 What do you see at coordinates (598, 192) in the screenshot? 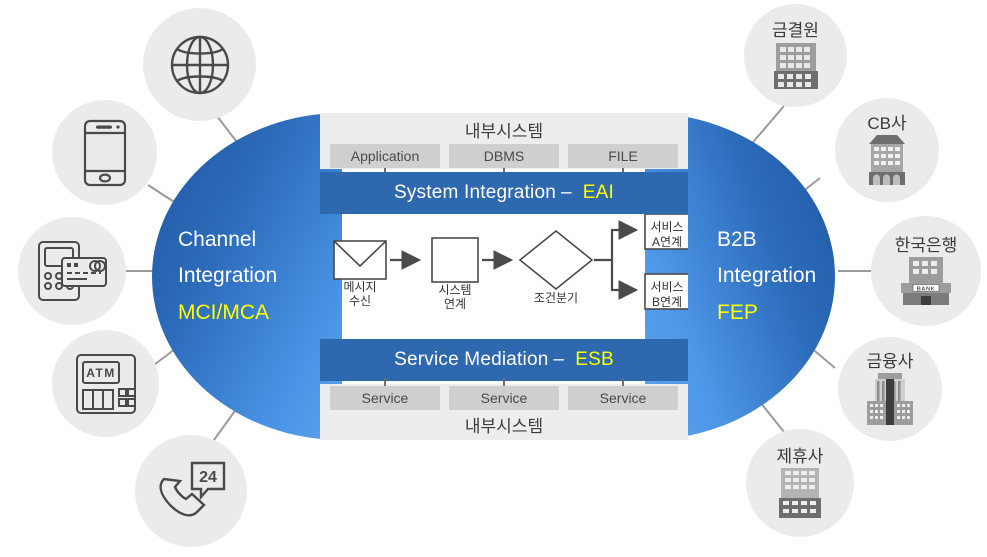
I see `eai-accent: EAI` at bounding box center [598, 192].